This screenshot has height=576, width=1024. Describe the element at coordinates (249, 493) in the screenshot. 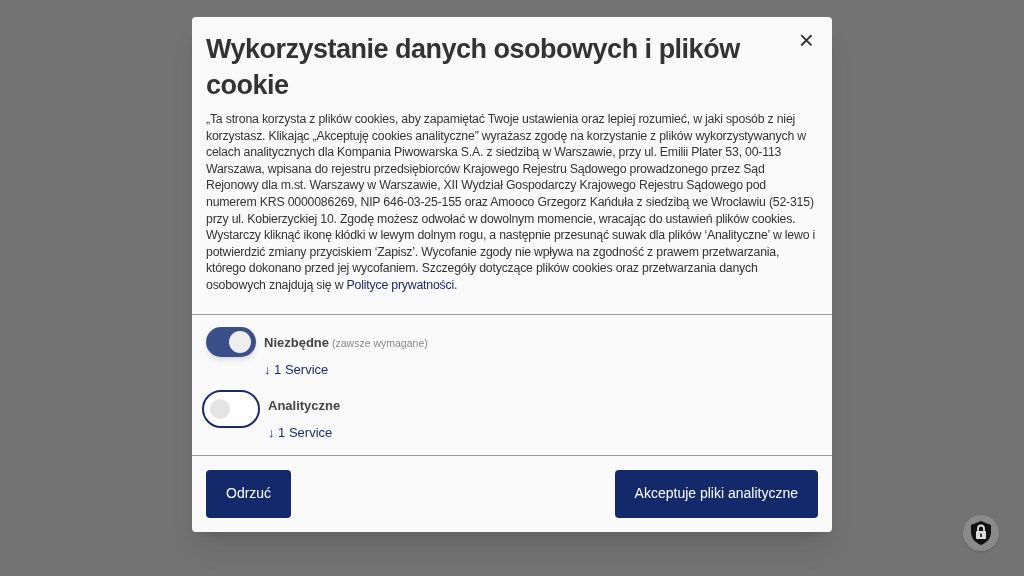

I see `reject-button: Odrzuć` at that location.